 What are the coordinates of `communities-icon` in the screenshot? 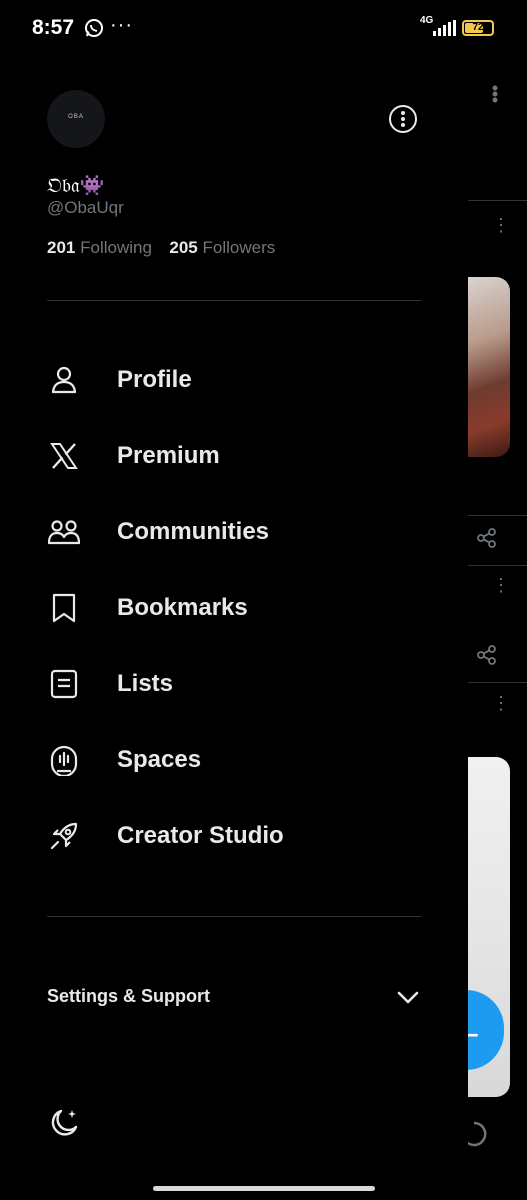 It's located at (64, 532).